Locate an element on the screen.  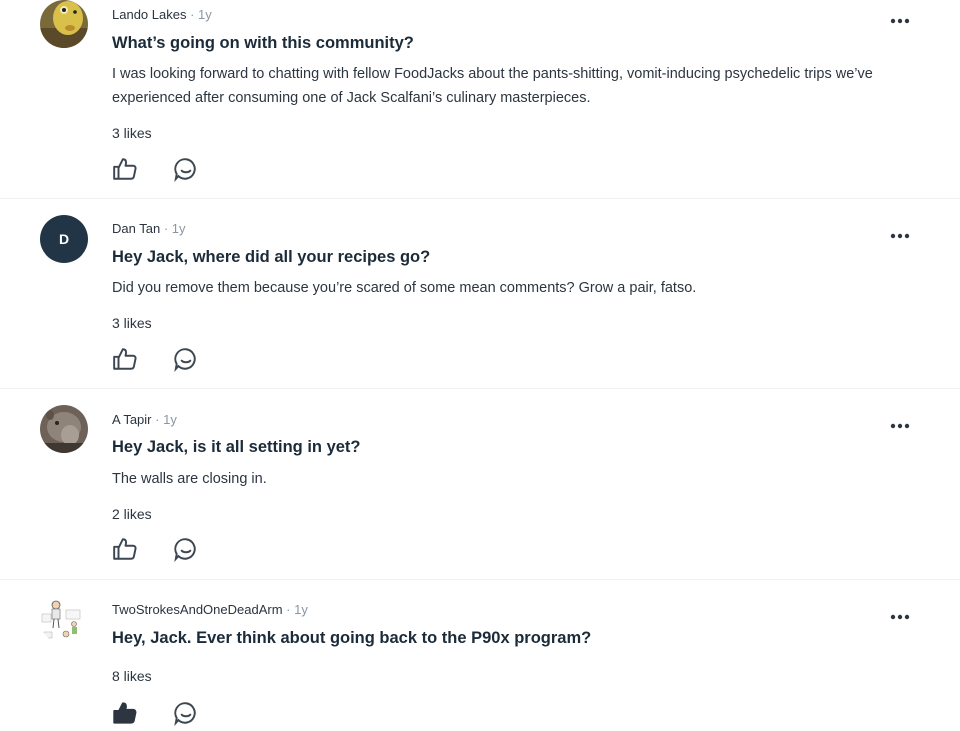
author-name: TwoStrokesAndOneDeadArm is located at coordinates (197, 609).